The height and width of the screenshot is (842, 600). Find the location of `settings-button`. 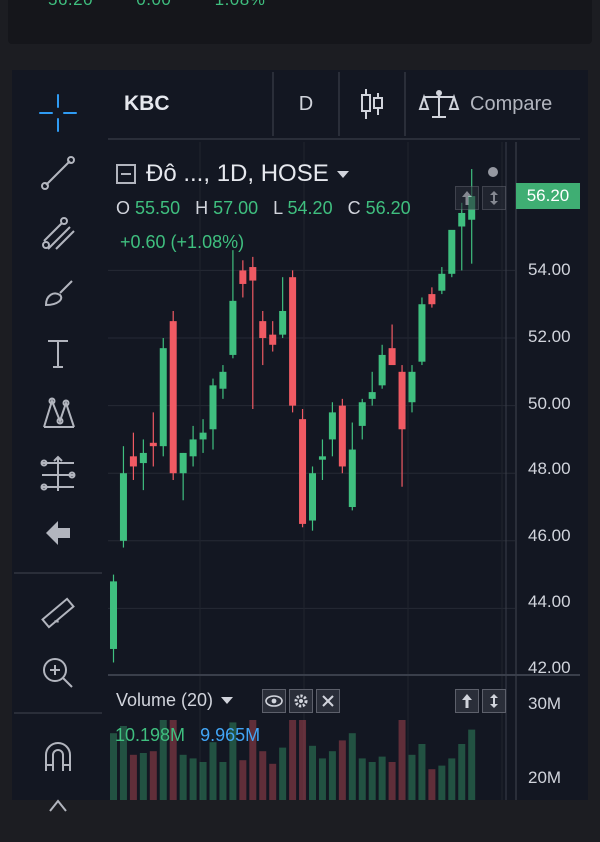

settings-button is located at coordinates (301, 701).